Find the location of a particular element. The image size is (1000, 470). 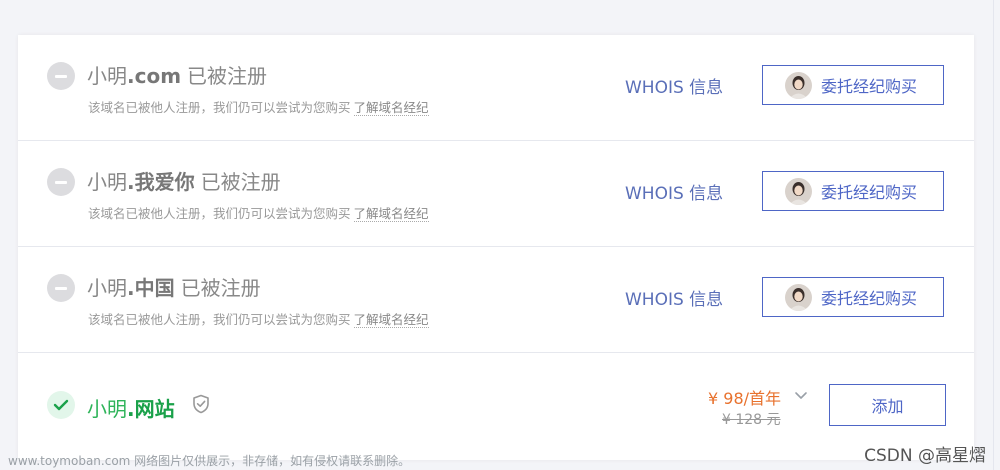

add-button: 添加 is located at coordinates (887, 405).